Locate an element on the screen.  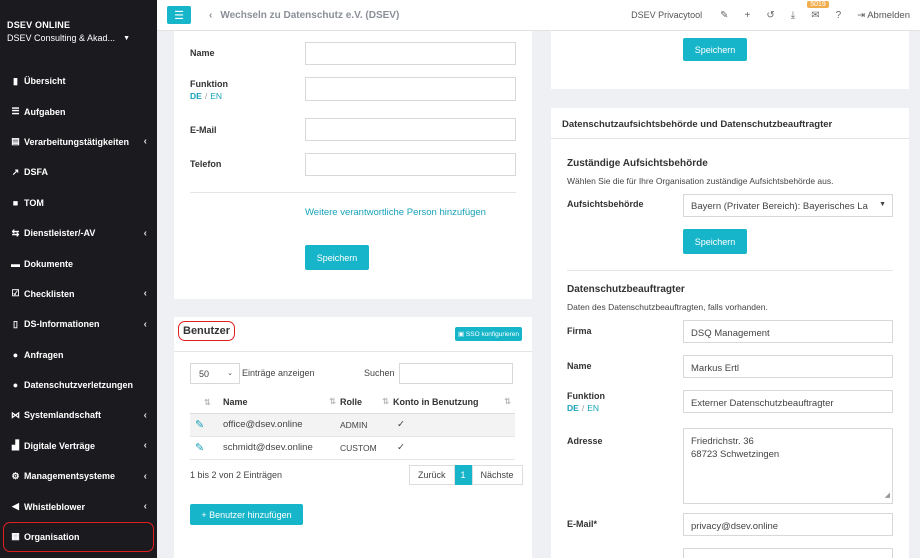
sidebar-item-systemlandschaft: ⋈ Systemlandschaft ‹ is located at coordinates (78, 415).